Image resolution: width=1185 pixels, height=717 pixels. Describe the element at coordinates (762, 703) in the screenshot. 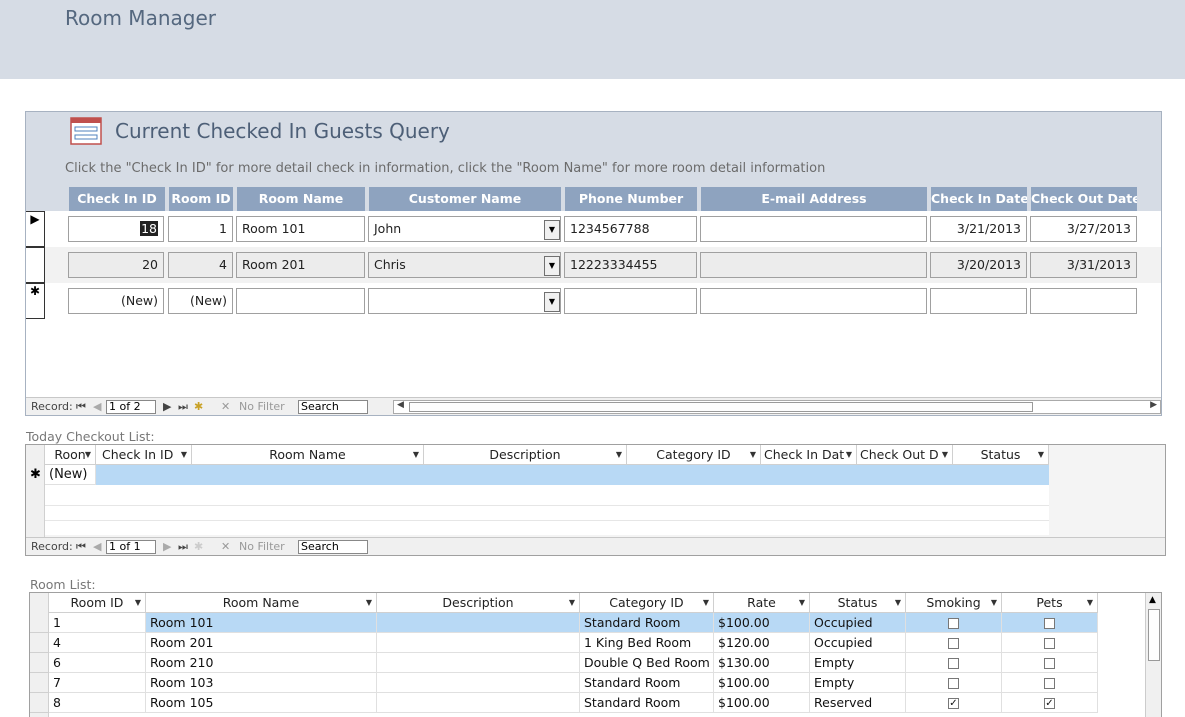

I see `cell-rate: $100.00` at that location.